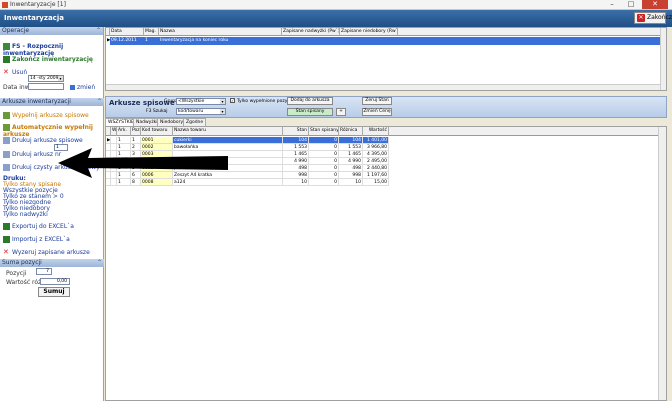 The width and height of the screenshot is (672, 401). What do you see at coordinates (228, 131) in the screenshot?
I see `col-product-name: Nazwa towaru` at bounding box center [228, 131].